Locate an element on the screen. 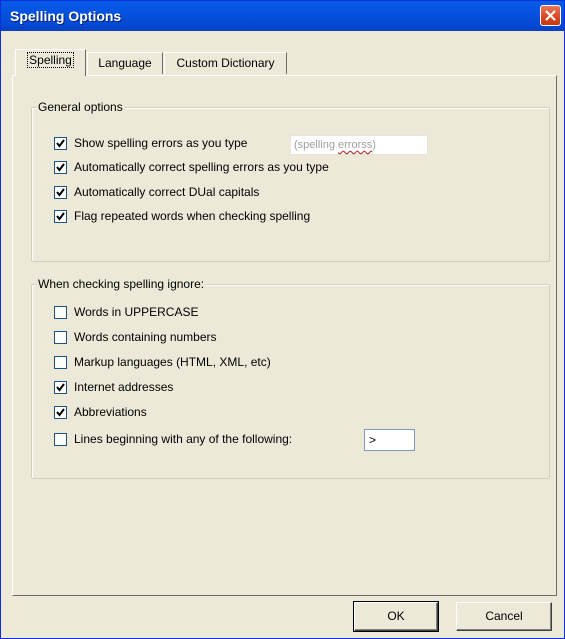  option-label: Show spelling errors as you type is located at coordinates (161, 143).